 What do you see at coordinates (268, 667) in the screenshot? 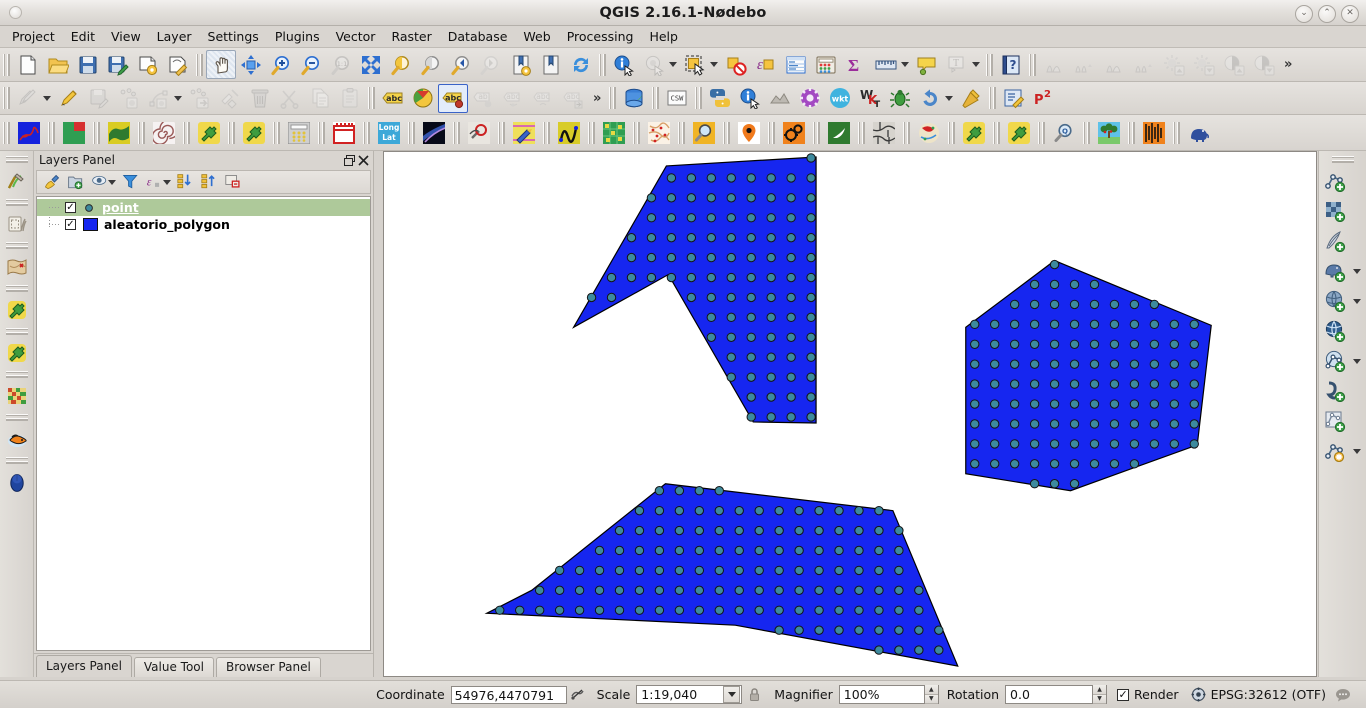
I see `dock-tab-browser-panel: Browser Panel` at bounding box center [268, 667].